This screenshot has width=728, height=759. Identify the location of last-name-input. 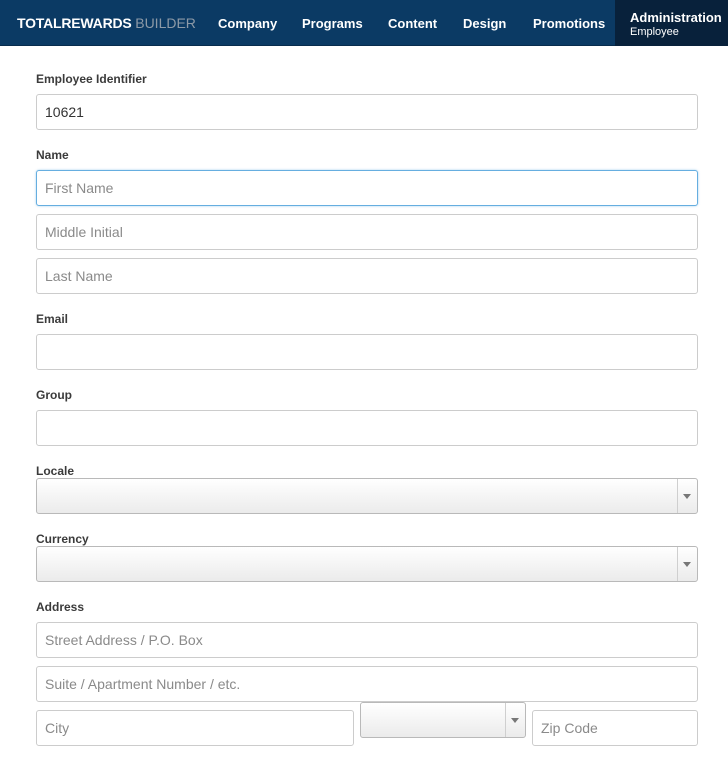
(367, 276).